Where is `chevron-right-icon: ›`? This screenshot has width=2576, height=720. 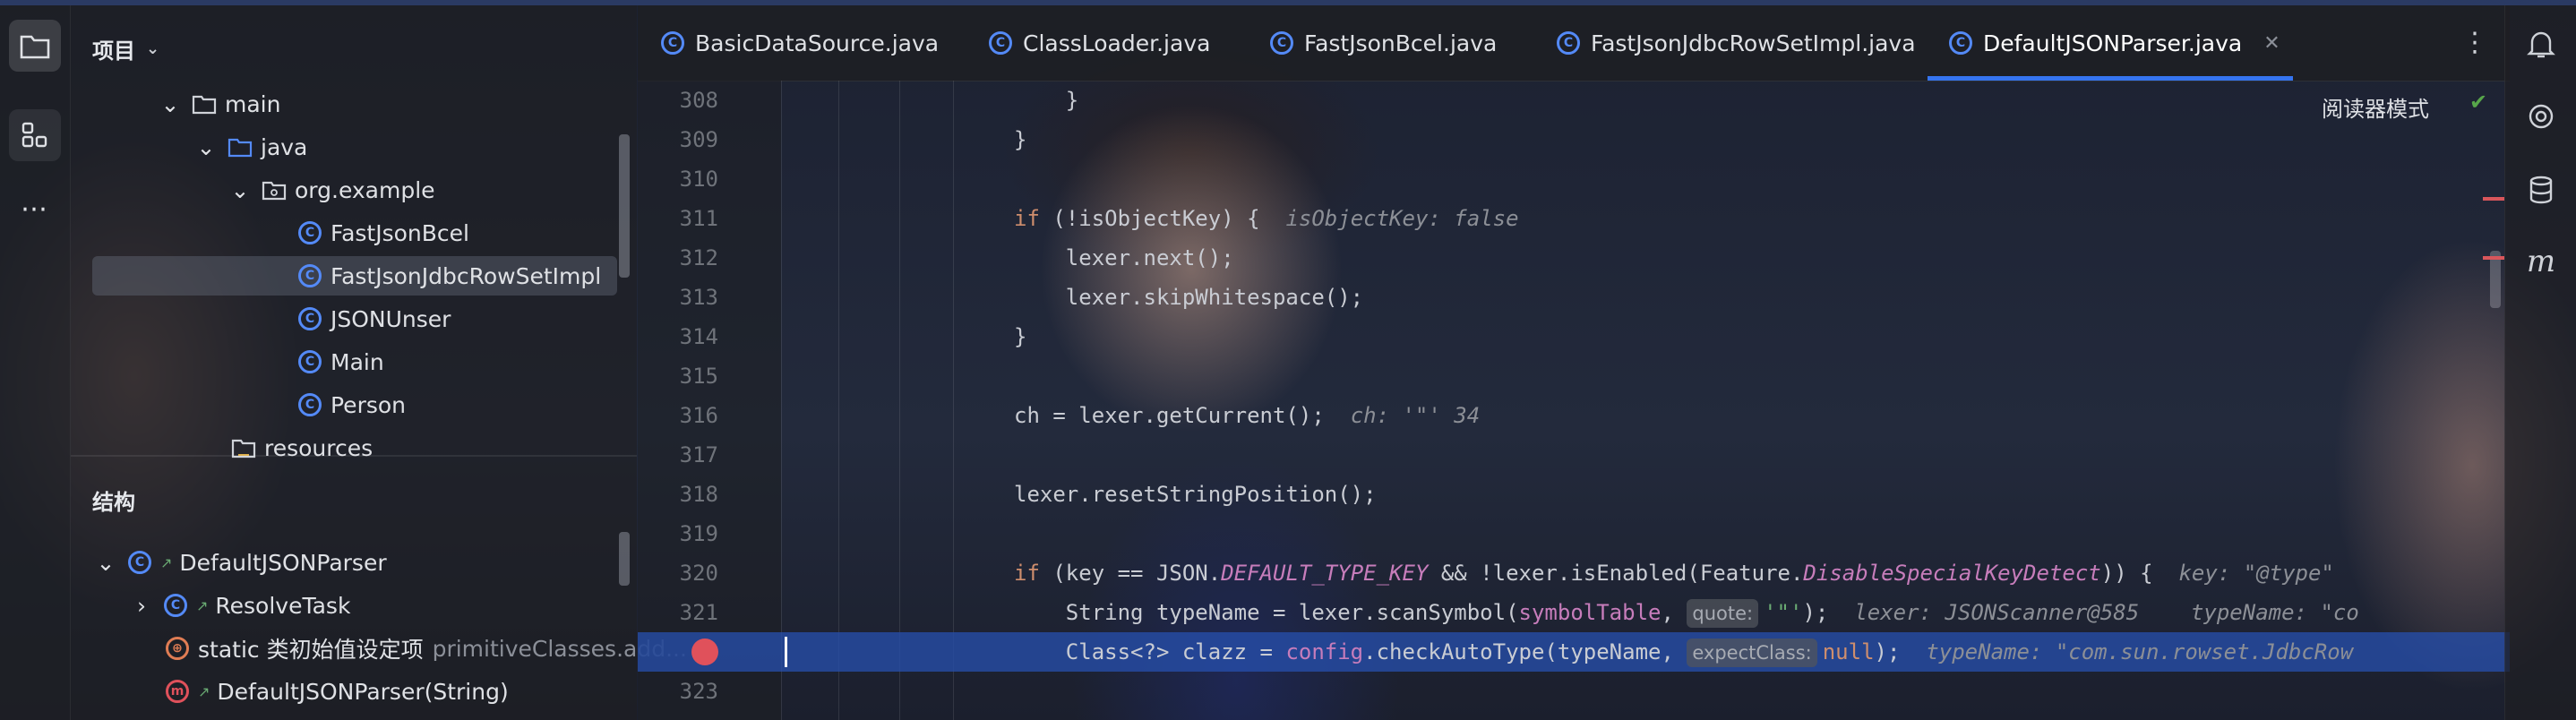
chevron-right-icon: › is located at coordinates (141, 605).